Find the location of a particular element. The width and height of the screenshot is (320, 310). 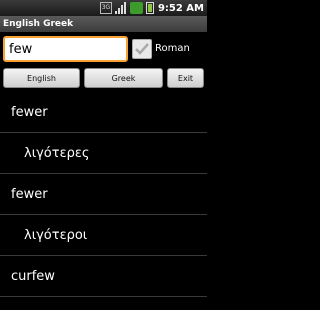

android-notification-icon is located at coordinates (136, 8).